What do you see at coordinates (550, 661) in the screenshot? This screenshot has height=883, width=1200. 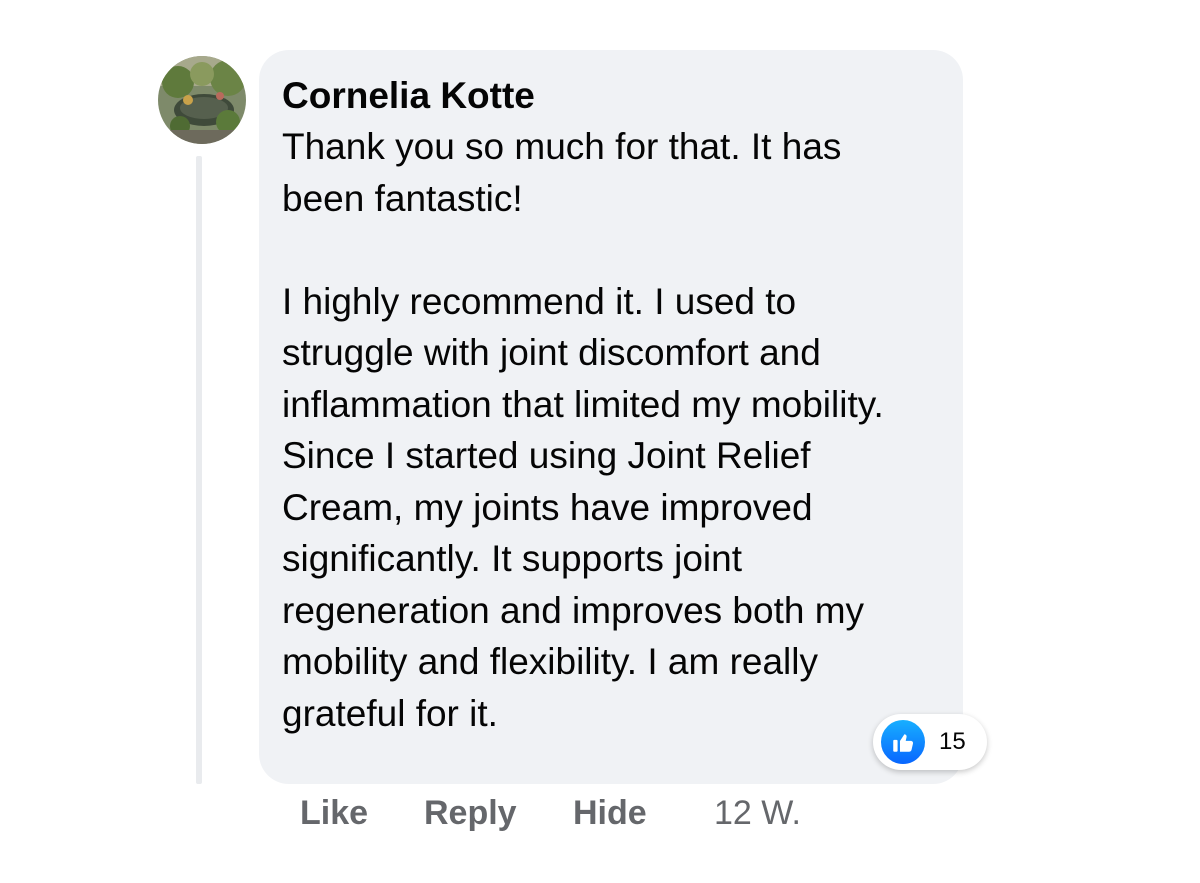 I see `comment-line: mobility and flexibility. I am really` at bounding box center [550, 661].